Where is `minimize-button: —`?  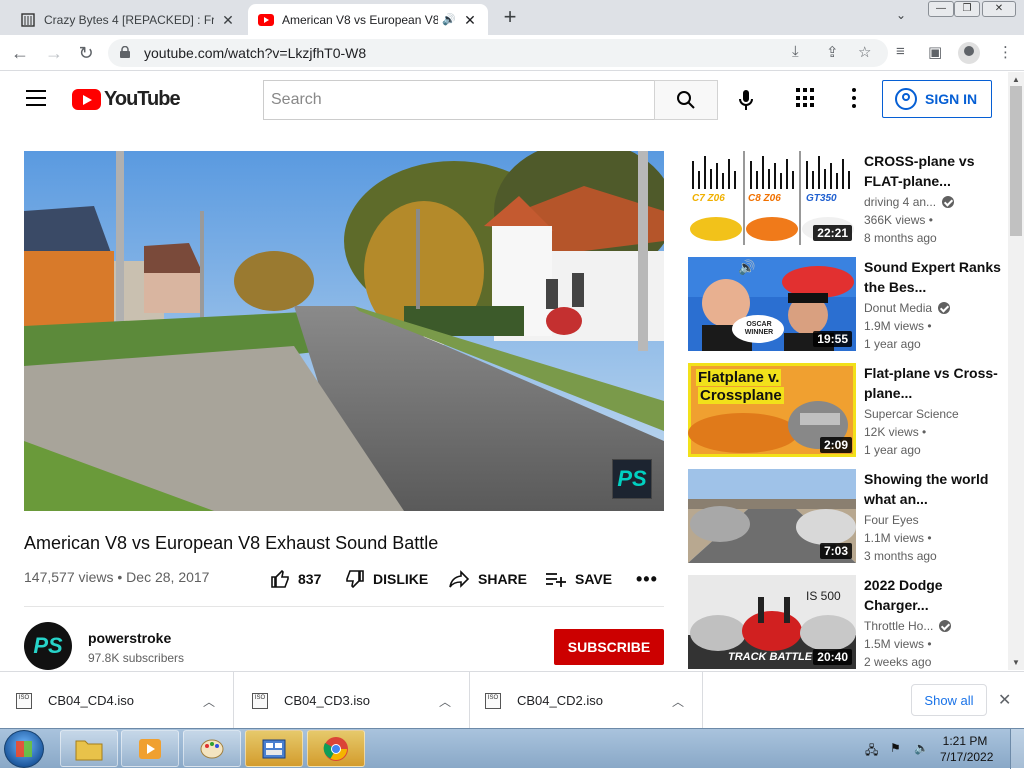 minimize-button: — is located at coordinates (941, 9).